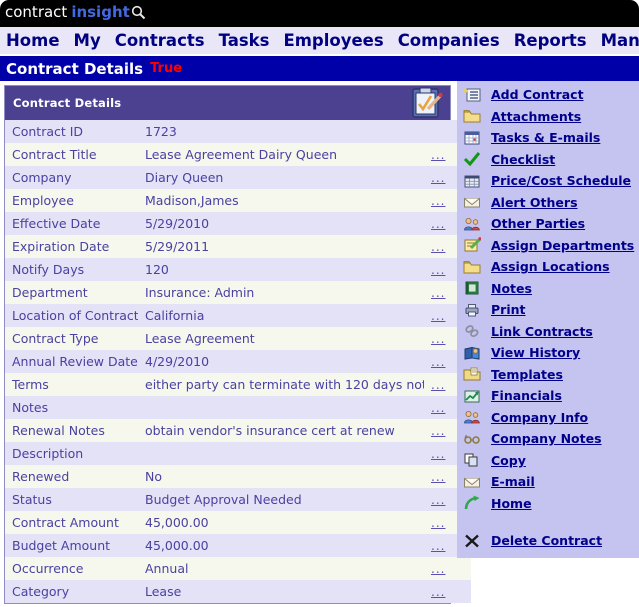  I want to click on nav-tasks: Tasks, so click(244, 40).